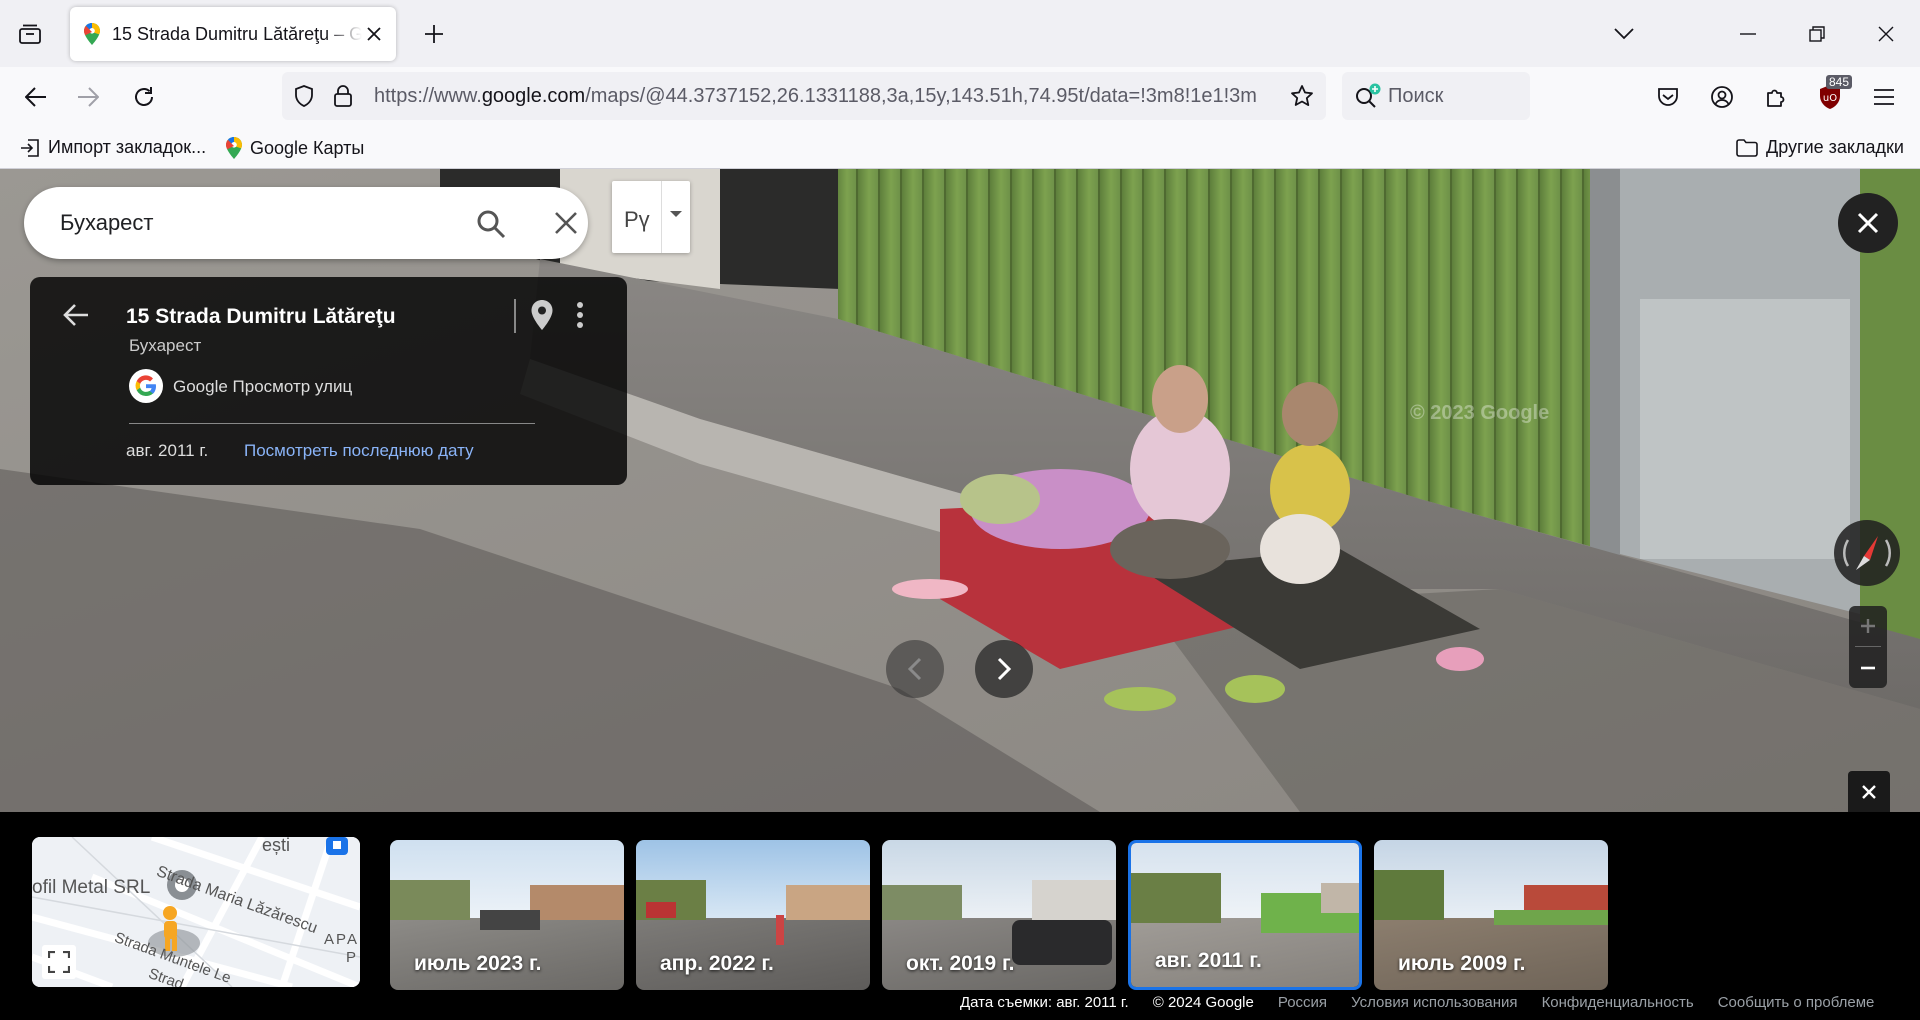 This screenshot has height=1020, width=1920. I want to click on capture-date: авг. 2011 г., so click(167, 450).